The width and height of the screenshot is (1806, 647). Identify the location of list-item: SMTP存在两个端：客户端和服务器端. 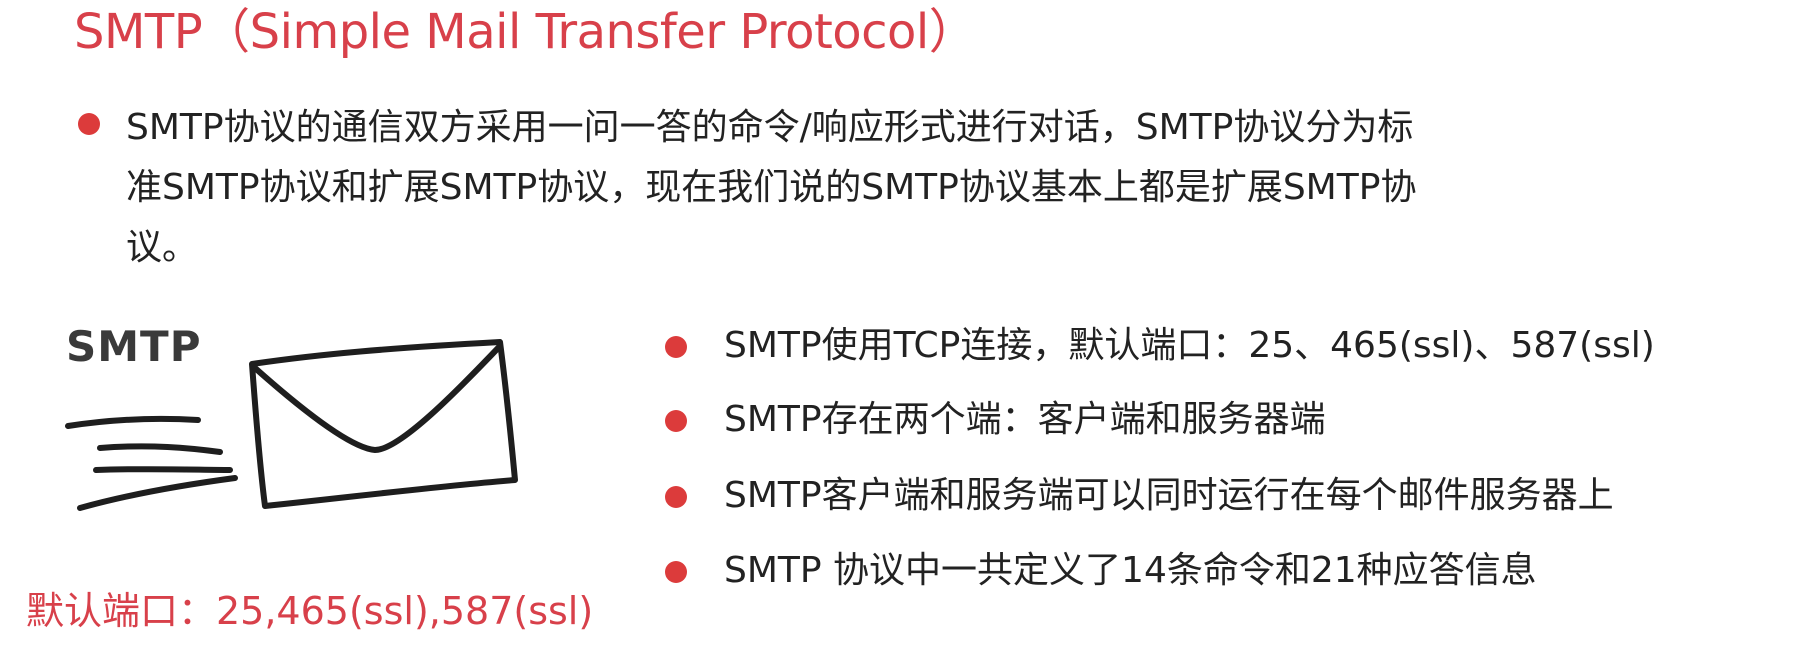
(1025, 419).